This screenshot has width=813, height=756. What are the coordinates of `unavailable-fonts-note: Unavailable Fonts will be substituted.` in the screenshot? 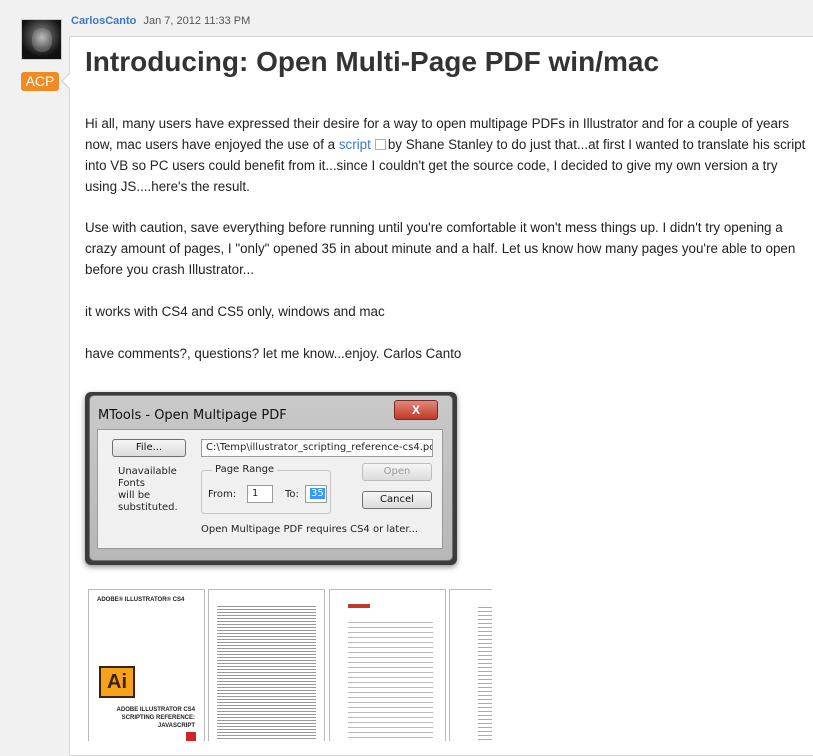 It's located at (148, 490).